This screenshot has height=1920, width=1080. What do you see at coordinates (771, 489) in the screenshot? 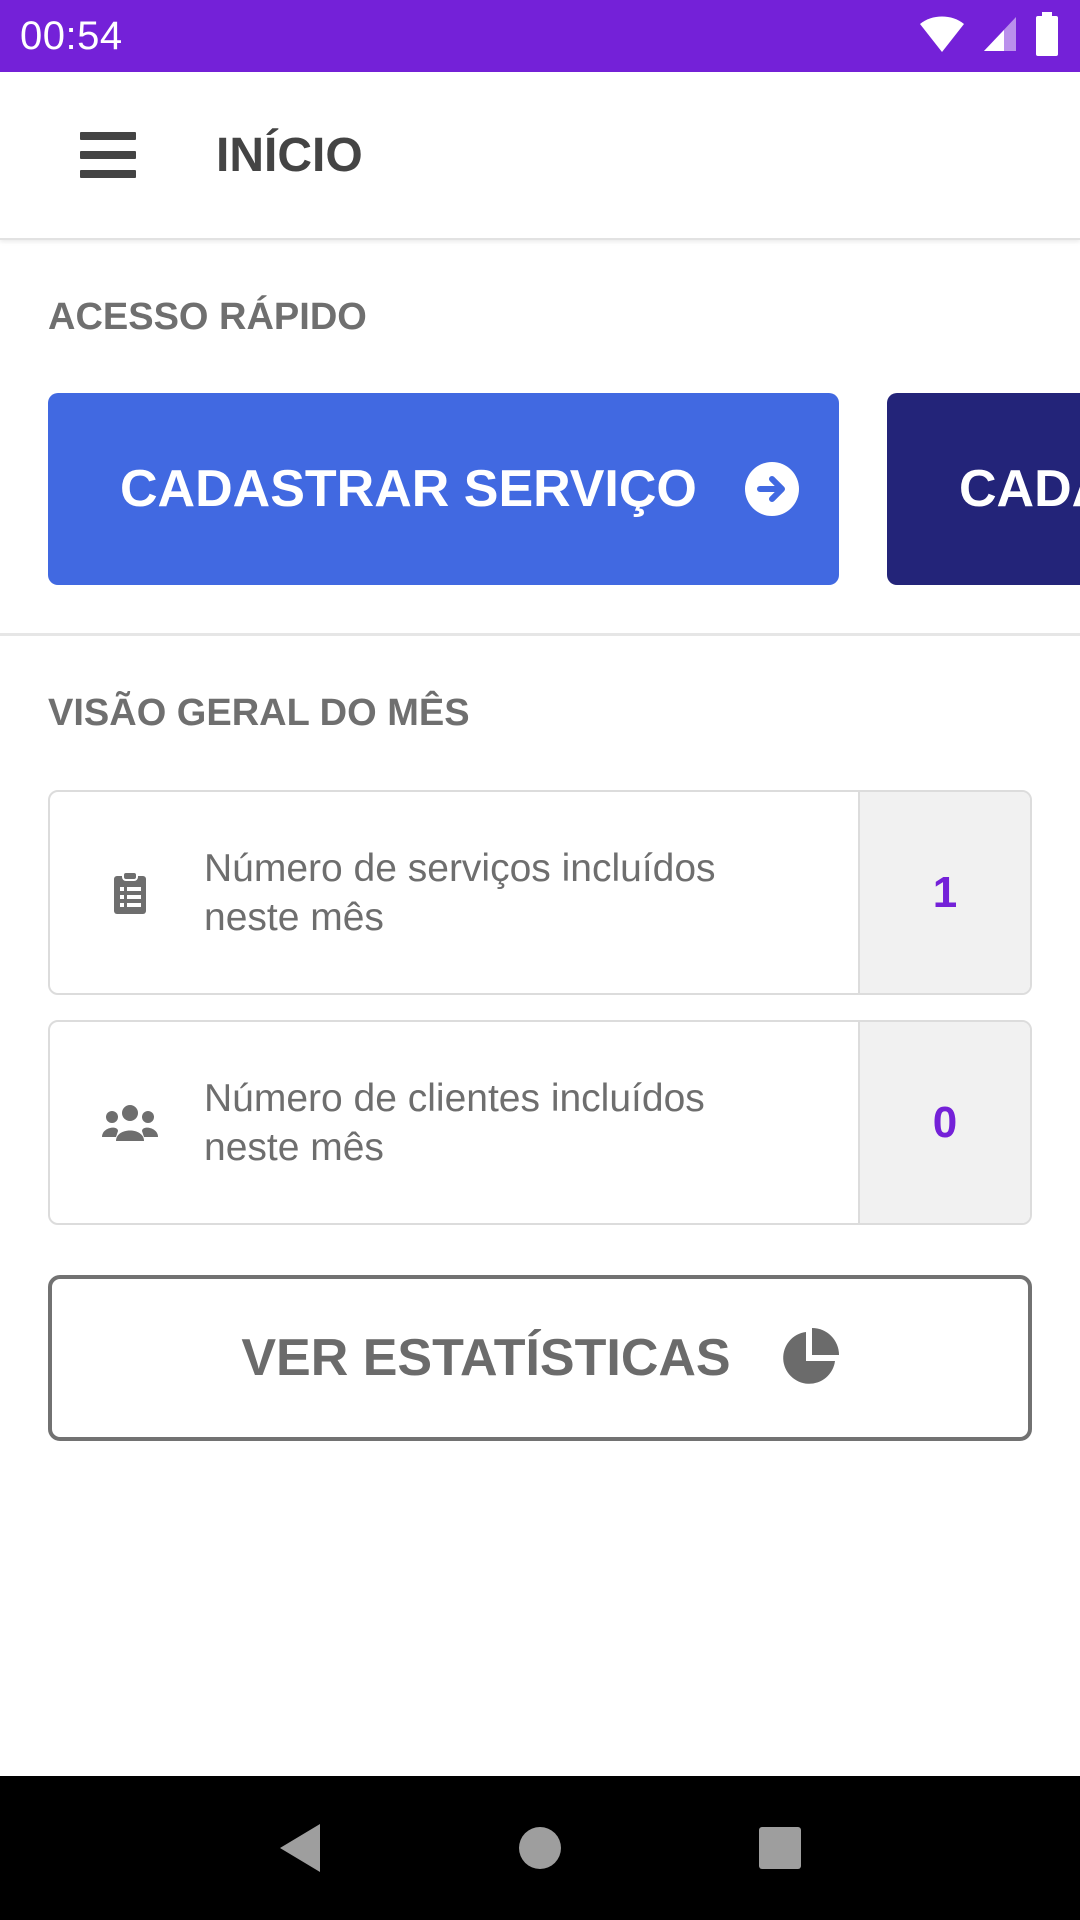
I see `arrow-right-circle-icon` at bounding box center [771, 489].